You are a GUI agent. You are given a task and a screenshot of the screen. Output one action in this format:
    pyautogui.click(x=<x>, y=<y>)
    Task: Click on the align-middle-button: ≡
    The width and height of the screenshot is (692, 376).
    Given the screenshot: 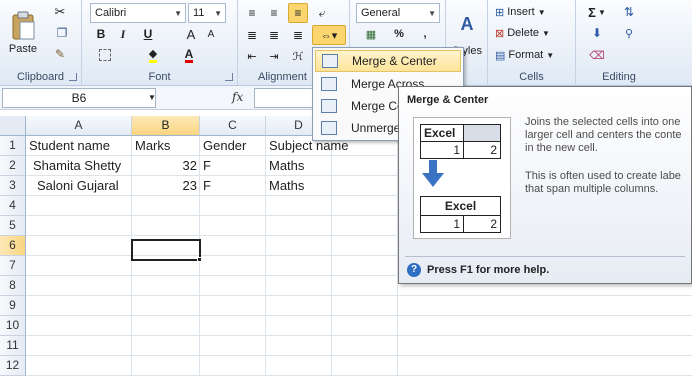 What is the action you would take?
    pyautogui.click(x=274, y=13)
    